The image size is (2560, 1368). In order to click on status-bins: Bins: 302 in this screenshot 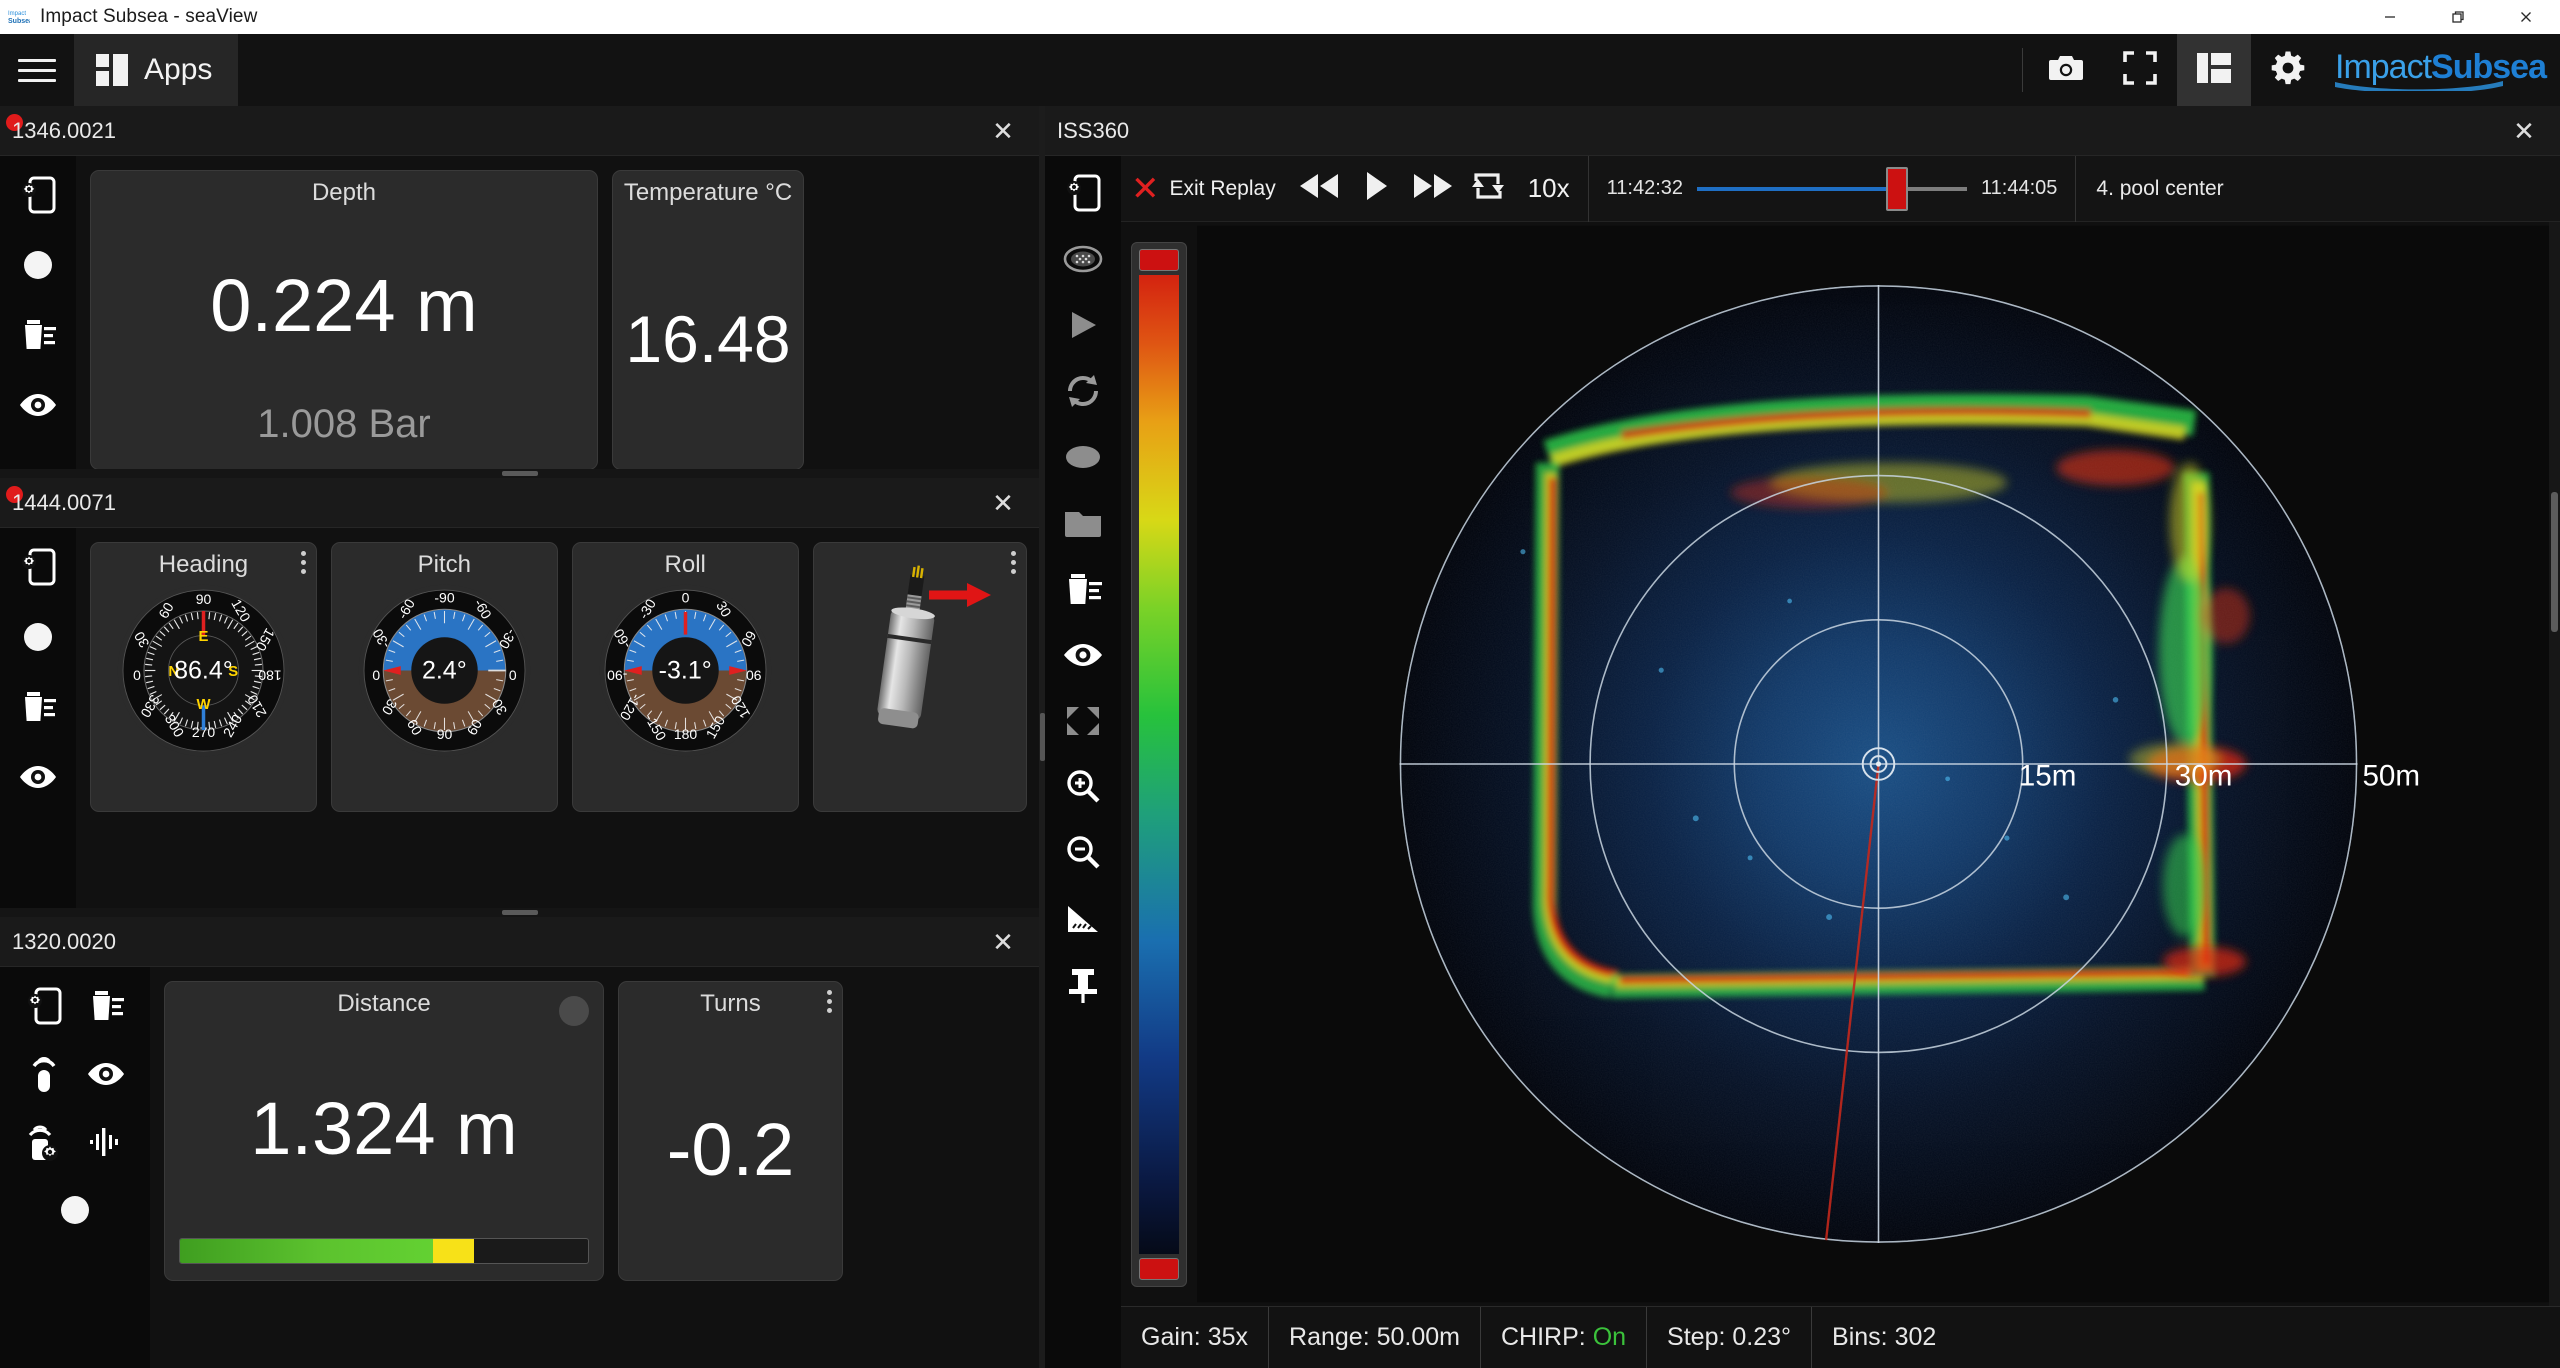, I will do `click(1883, 1337)`.